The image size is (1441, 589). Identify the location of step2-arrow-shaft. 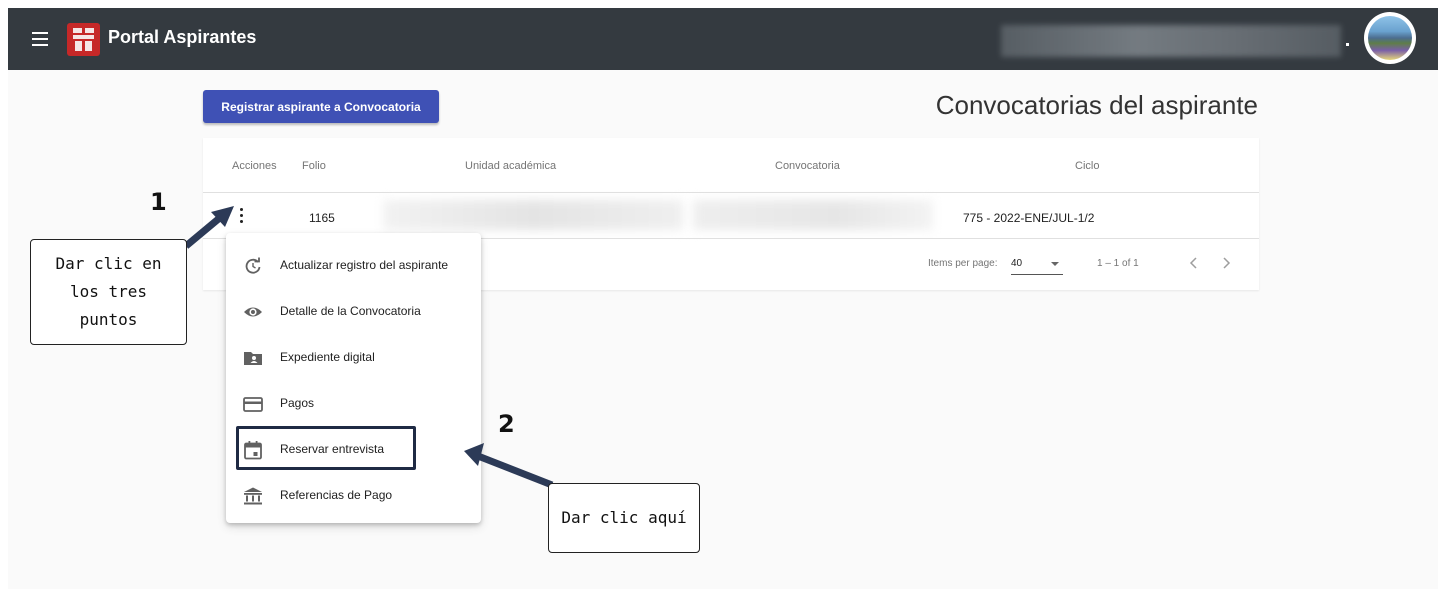
(515, 470).